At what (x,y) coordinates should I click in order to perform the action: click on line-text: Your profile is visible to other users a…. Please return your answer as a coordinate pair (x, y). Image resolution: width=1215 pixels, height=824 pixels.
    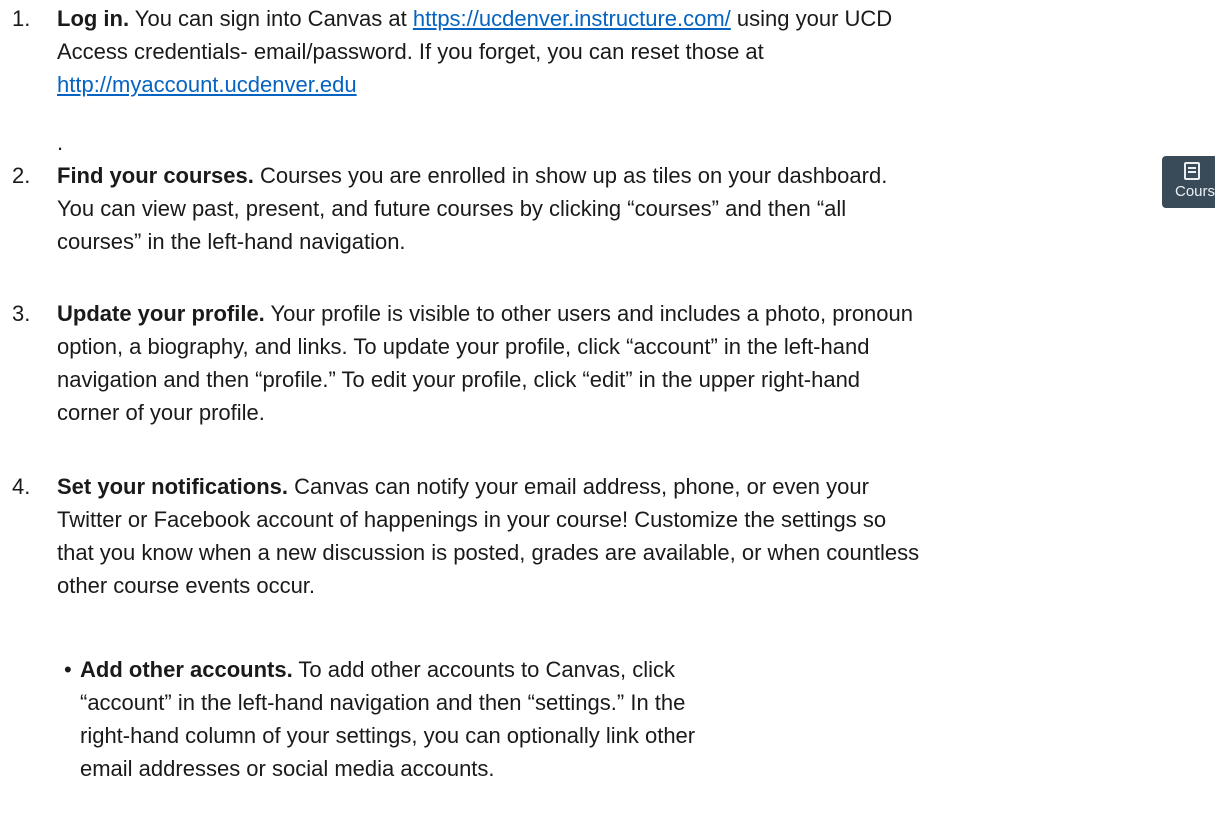
    Looking at the image, I should click on (589, 313).